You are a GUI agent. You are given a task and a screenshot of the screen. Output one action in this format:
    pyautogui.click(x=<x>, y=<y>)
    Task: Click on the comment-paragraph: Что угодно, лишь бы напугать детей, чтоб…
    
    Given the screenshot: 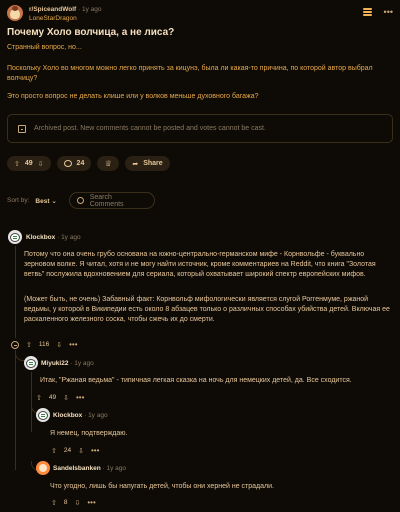 What is the action you would take?
    pyautogui.click(x=162, y=486)
    